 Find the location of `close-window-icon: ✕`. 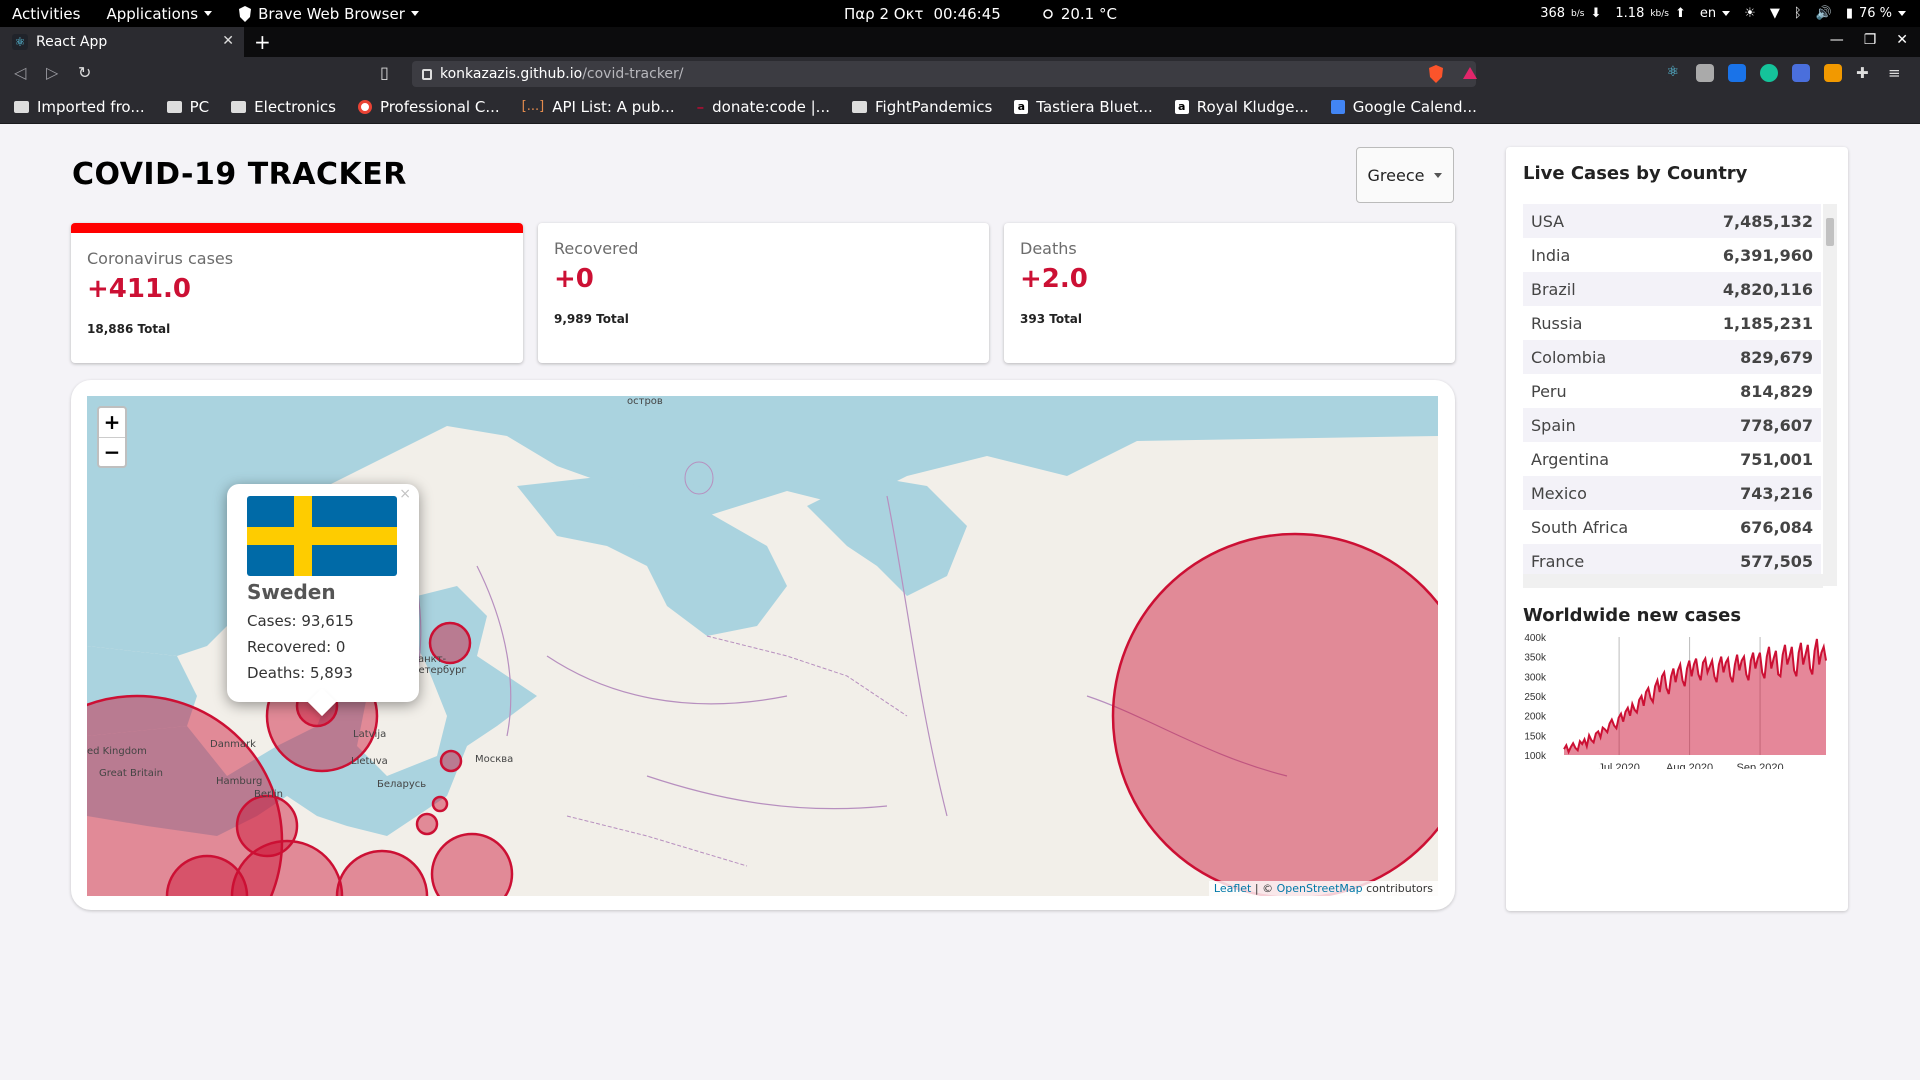

close-window-icon: ✕ is located at coordinates (1902, 40).